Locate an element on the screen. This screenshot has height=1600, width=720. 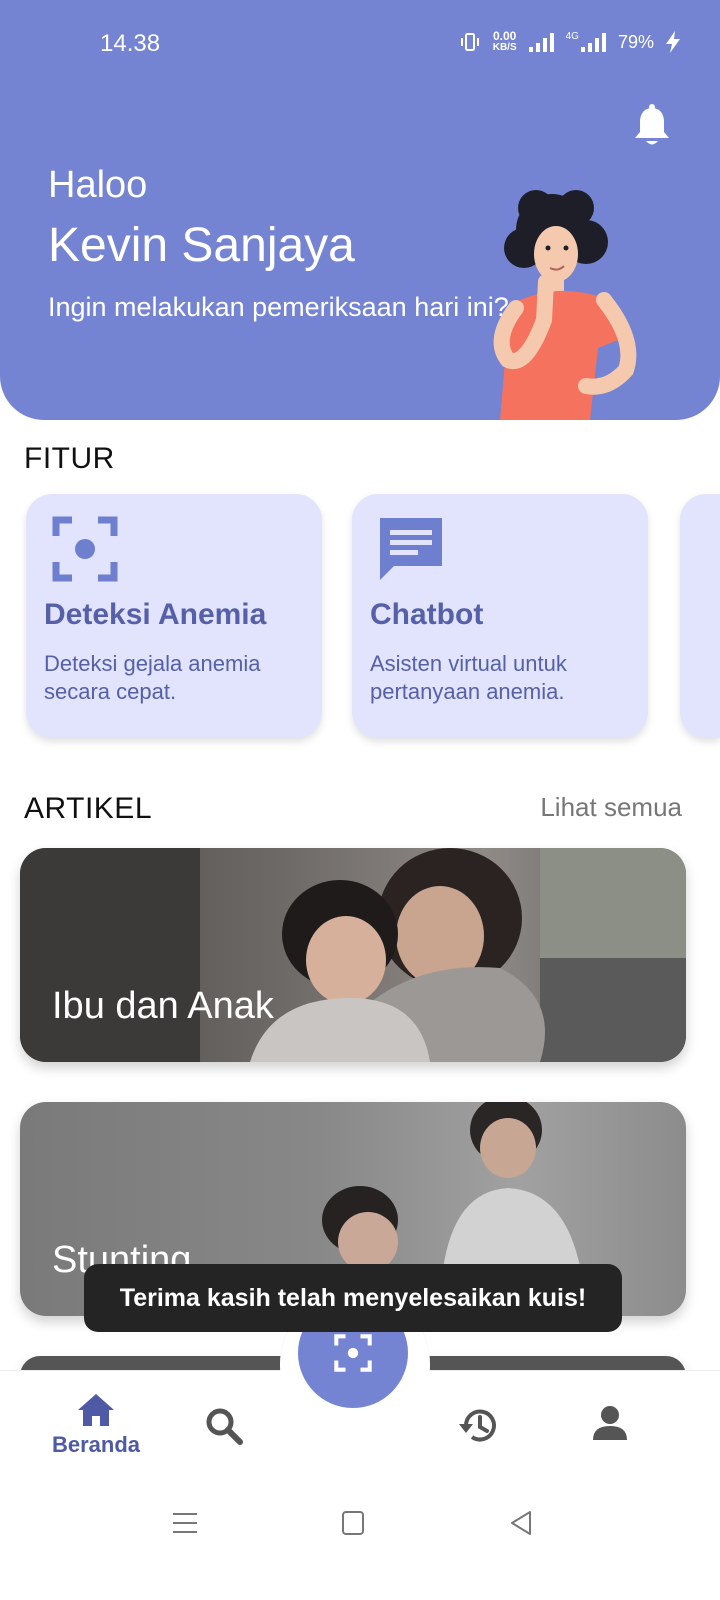
feature-card-peek is located at coordinates (700, 616).